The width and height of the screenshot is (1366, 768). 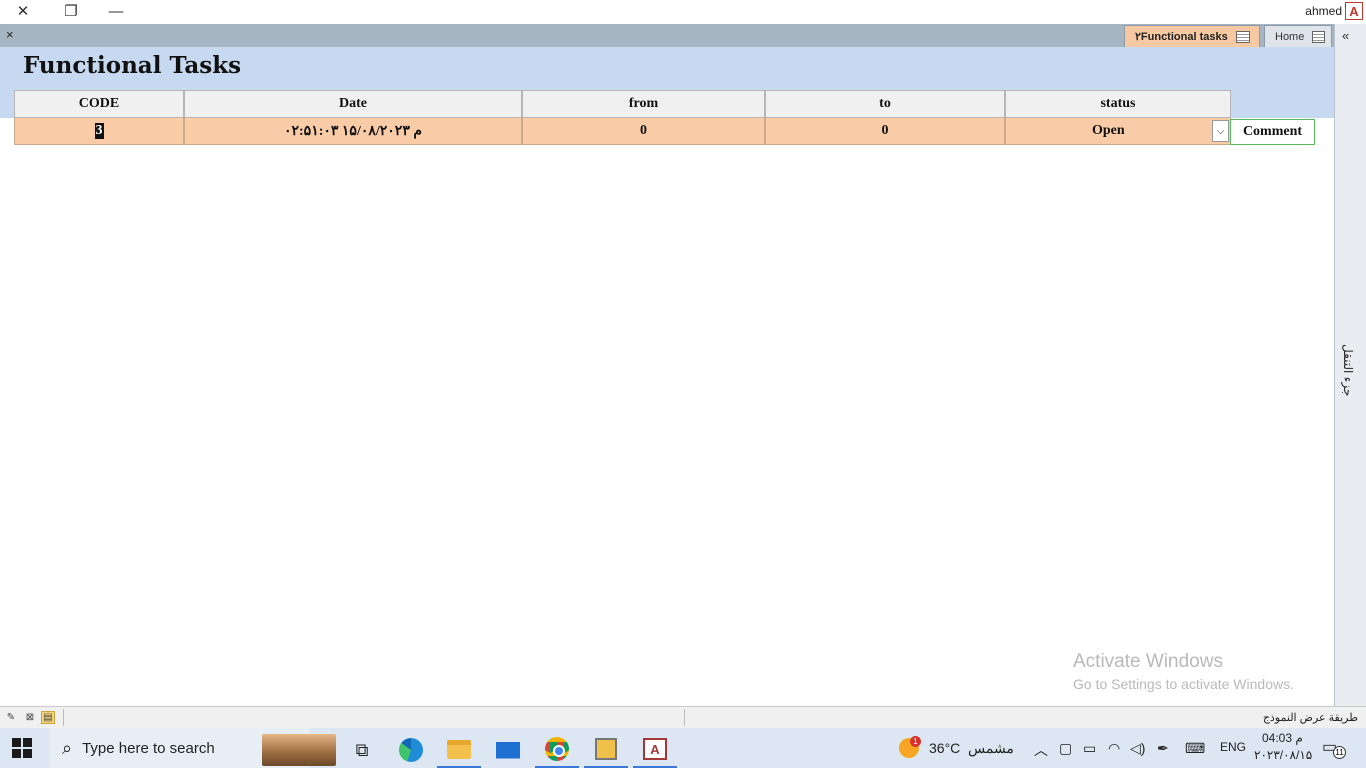 I want to click on column-header-from: from, so click(x=643, y=104).